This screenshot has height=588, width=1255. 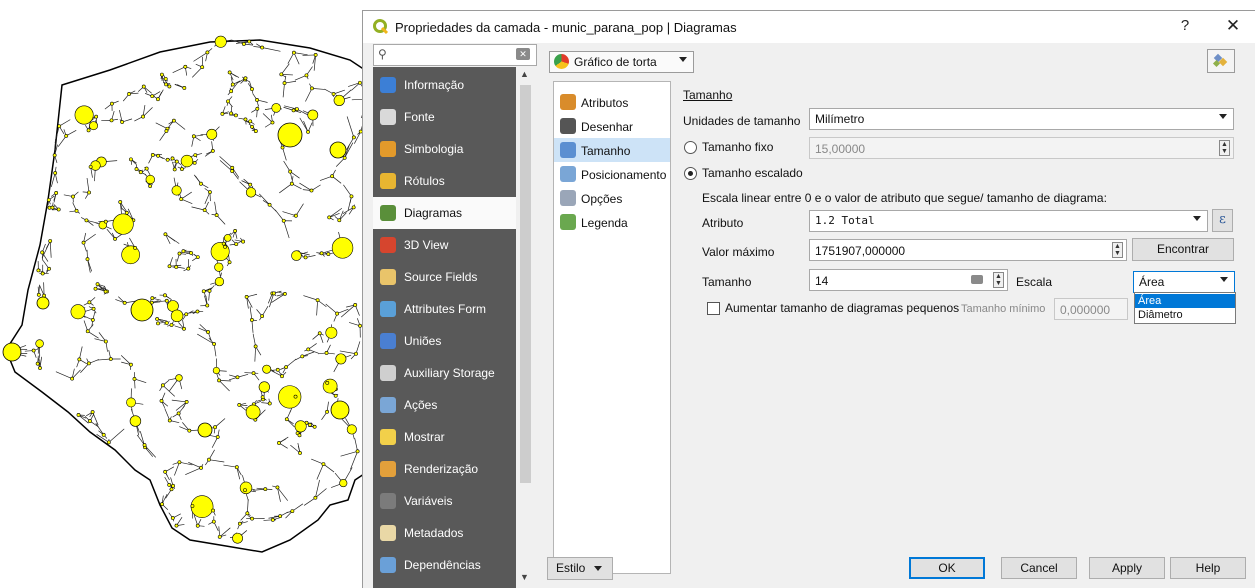 I want to click on increase-small-diagrams-checkbox, so click(x=713, y=308).